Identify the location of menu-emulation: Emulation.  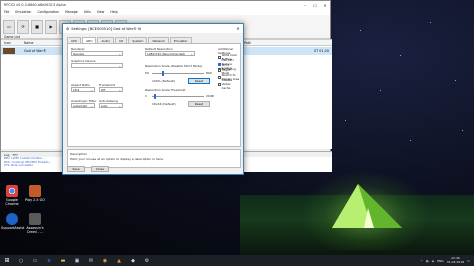
(23, 12).